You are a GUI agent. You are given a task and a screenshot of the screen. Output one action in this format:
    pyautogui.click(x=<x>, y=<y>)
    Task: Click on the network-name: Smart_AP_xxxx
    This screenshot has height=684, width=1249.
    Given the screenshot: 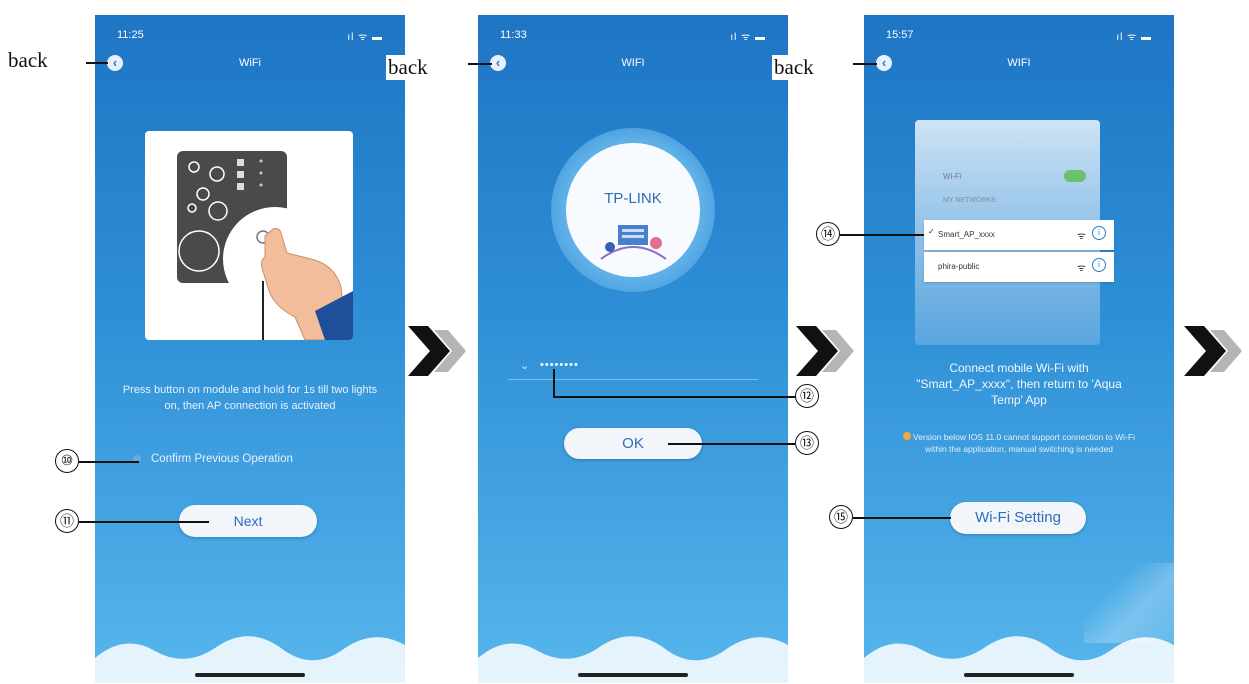 What is the action you would take?
    pyautogui.click(x=966, y=234)
    